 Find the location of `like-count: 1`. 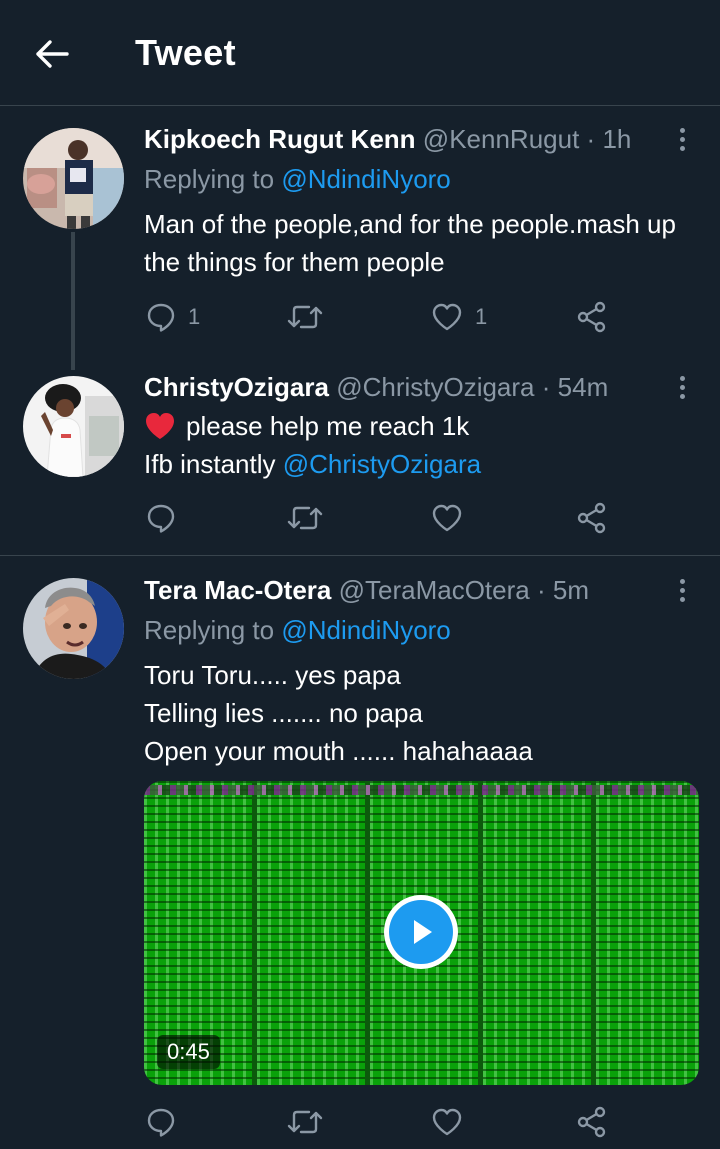

like-count: 1 is located at coordinates (481, 316).